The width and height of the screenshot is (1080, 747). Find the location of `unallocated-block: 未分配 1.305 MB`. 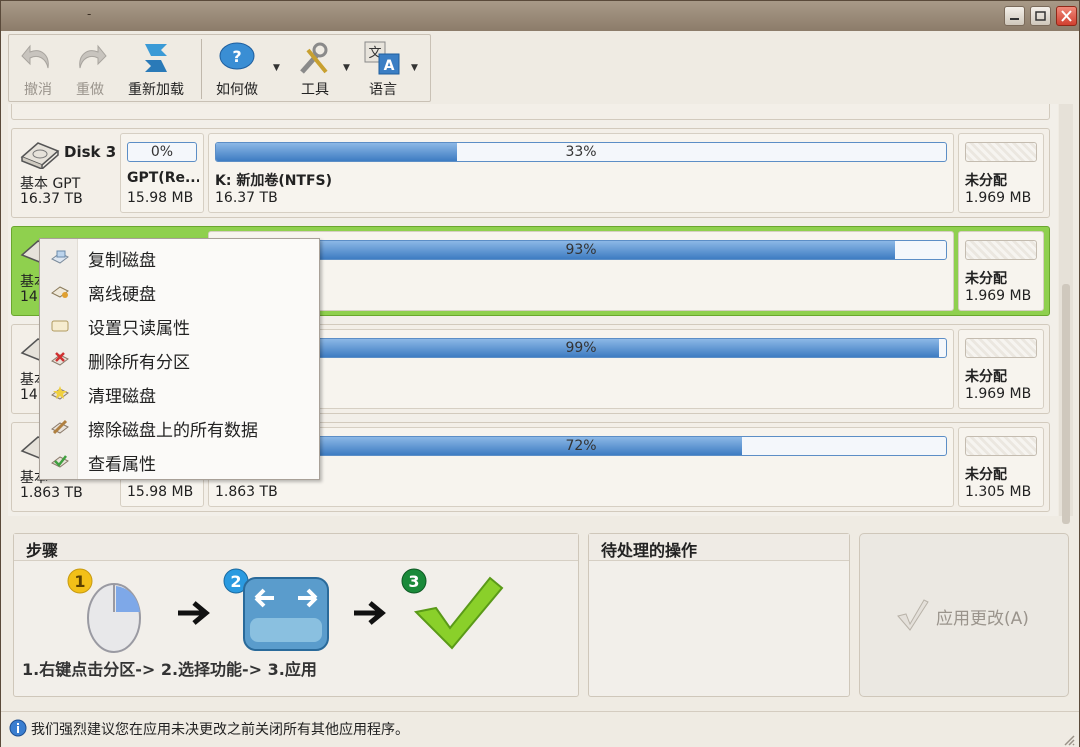

unallocated-block: 未分配 1.305 MB is located at coordinates (1001, 467).